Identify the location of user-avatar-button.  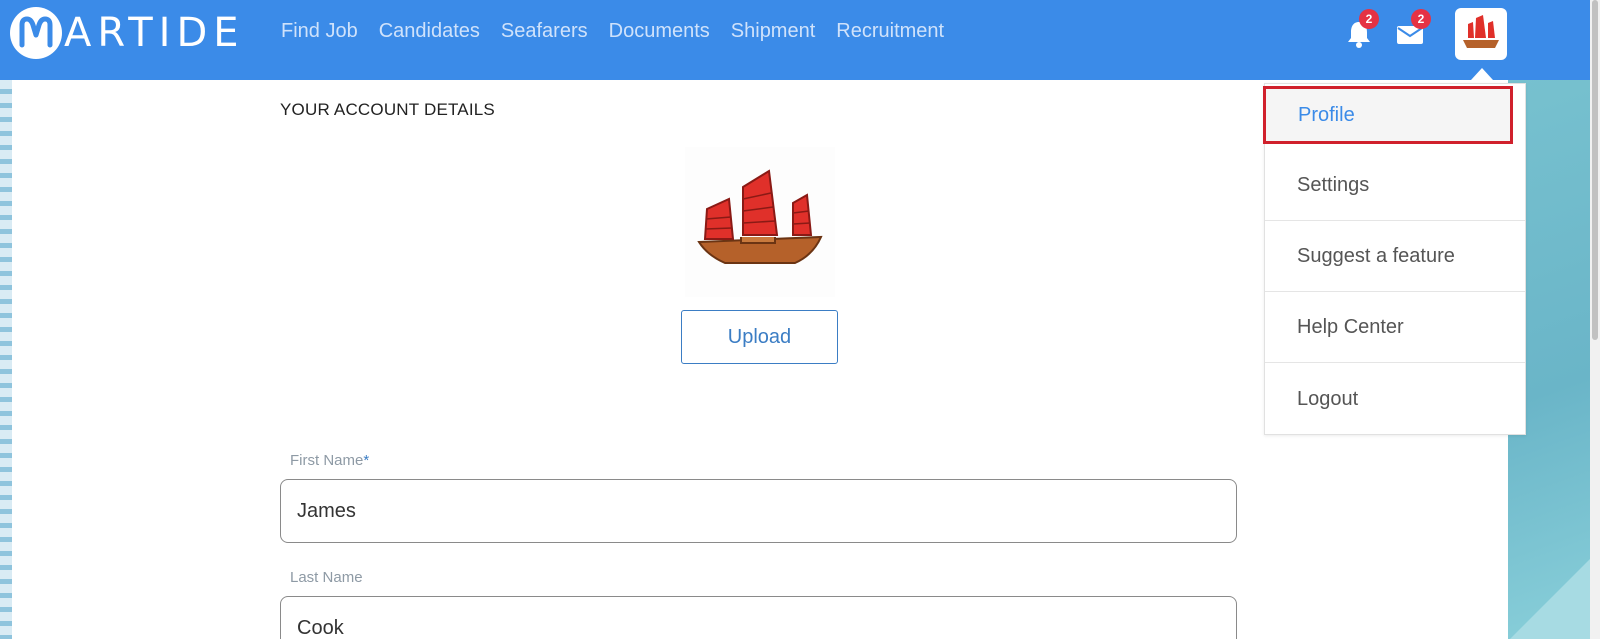
(1481, 34).